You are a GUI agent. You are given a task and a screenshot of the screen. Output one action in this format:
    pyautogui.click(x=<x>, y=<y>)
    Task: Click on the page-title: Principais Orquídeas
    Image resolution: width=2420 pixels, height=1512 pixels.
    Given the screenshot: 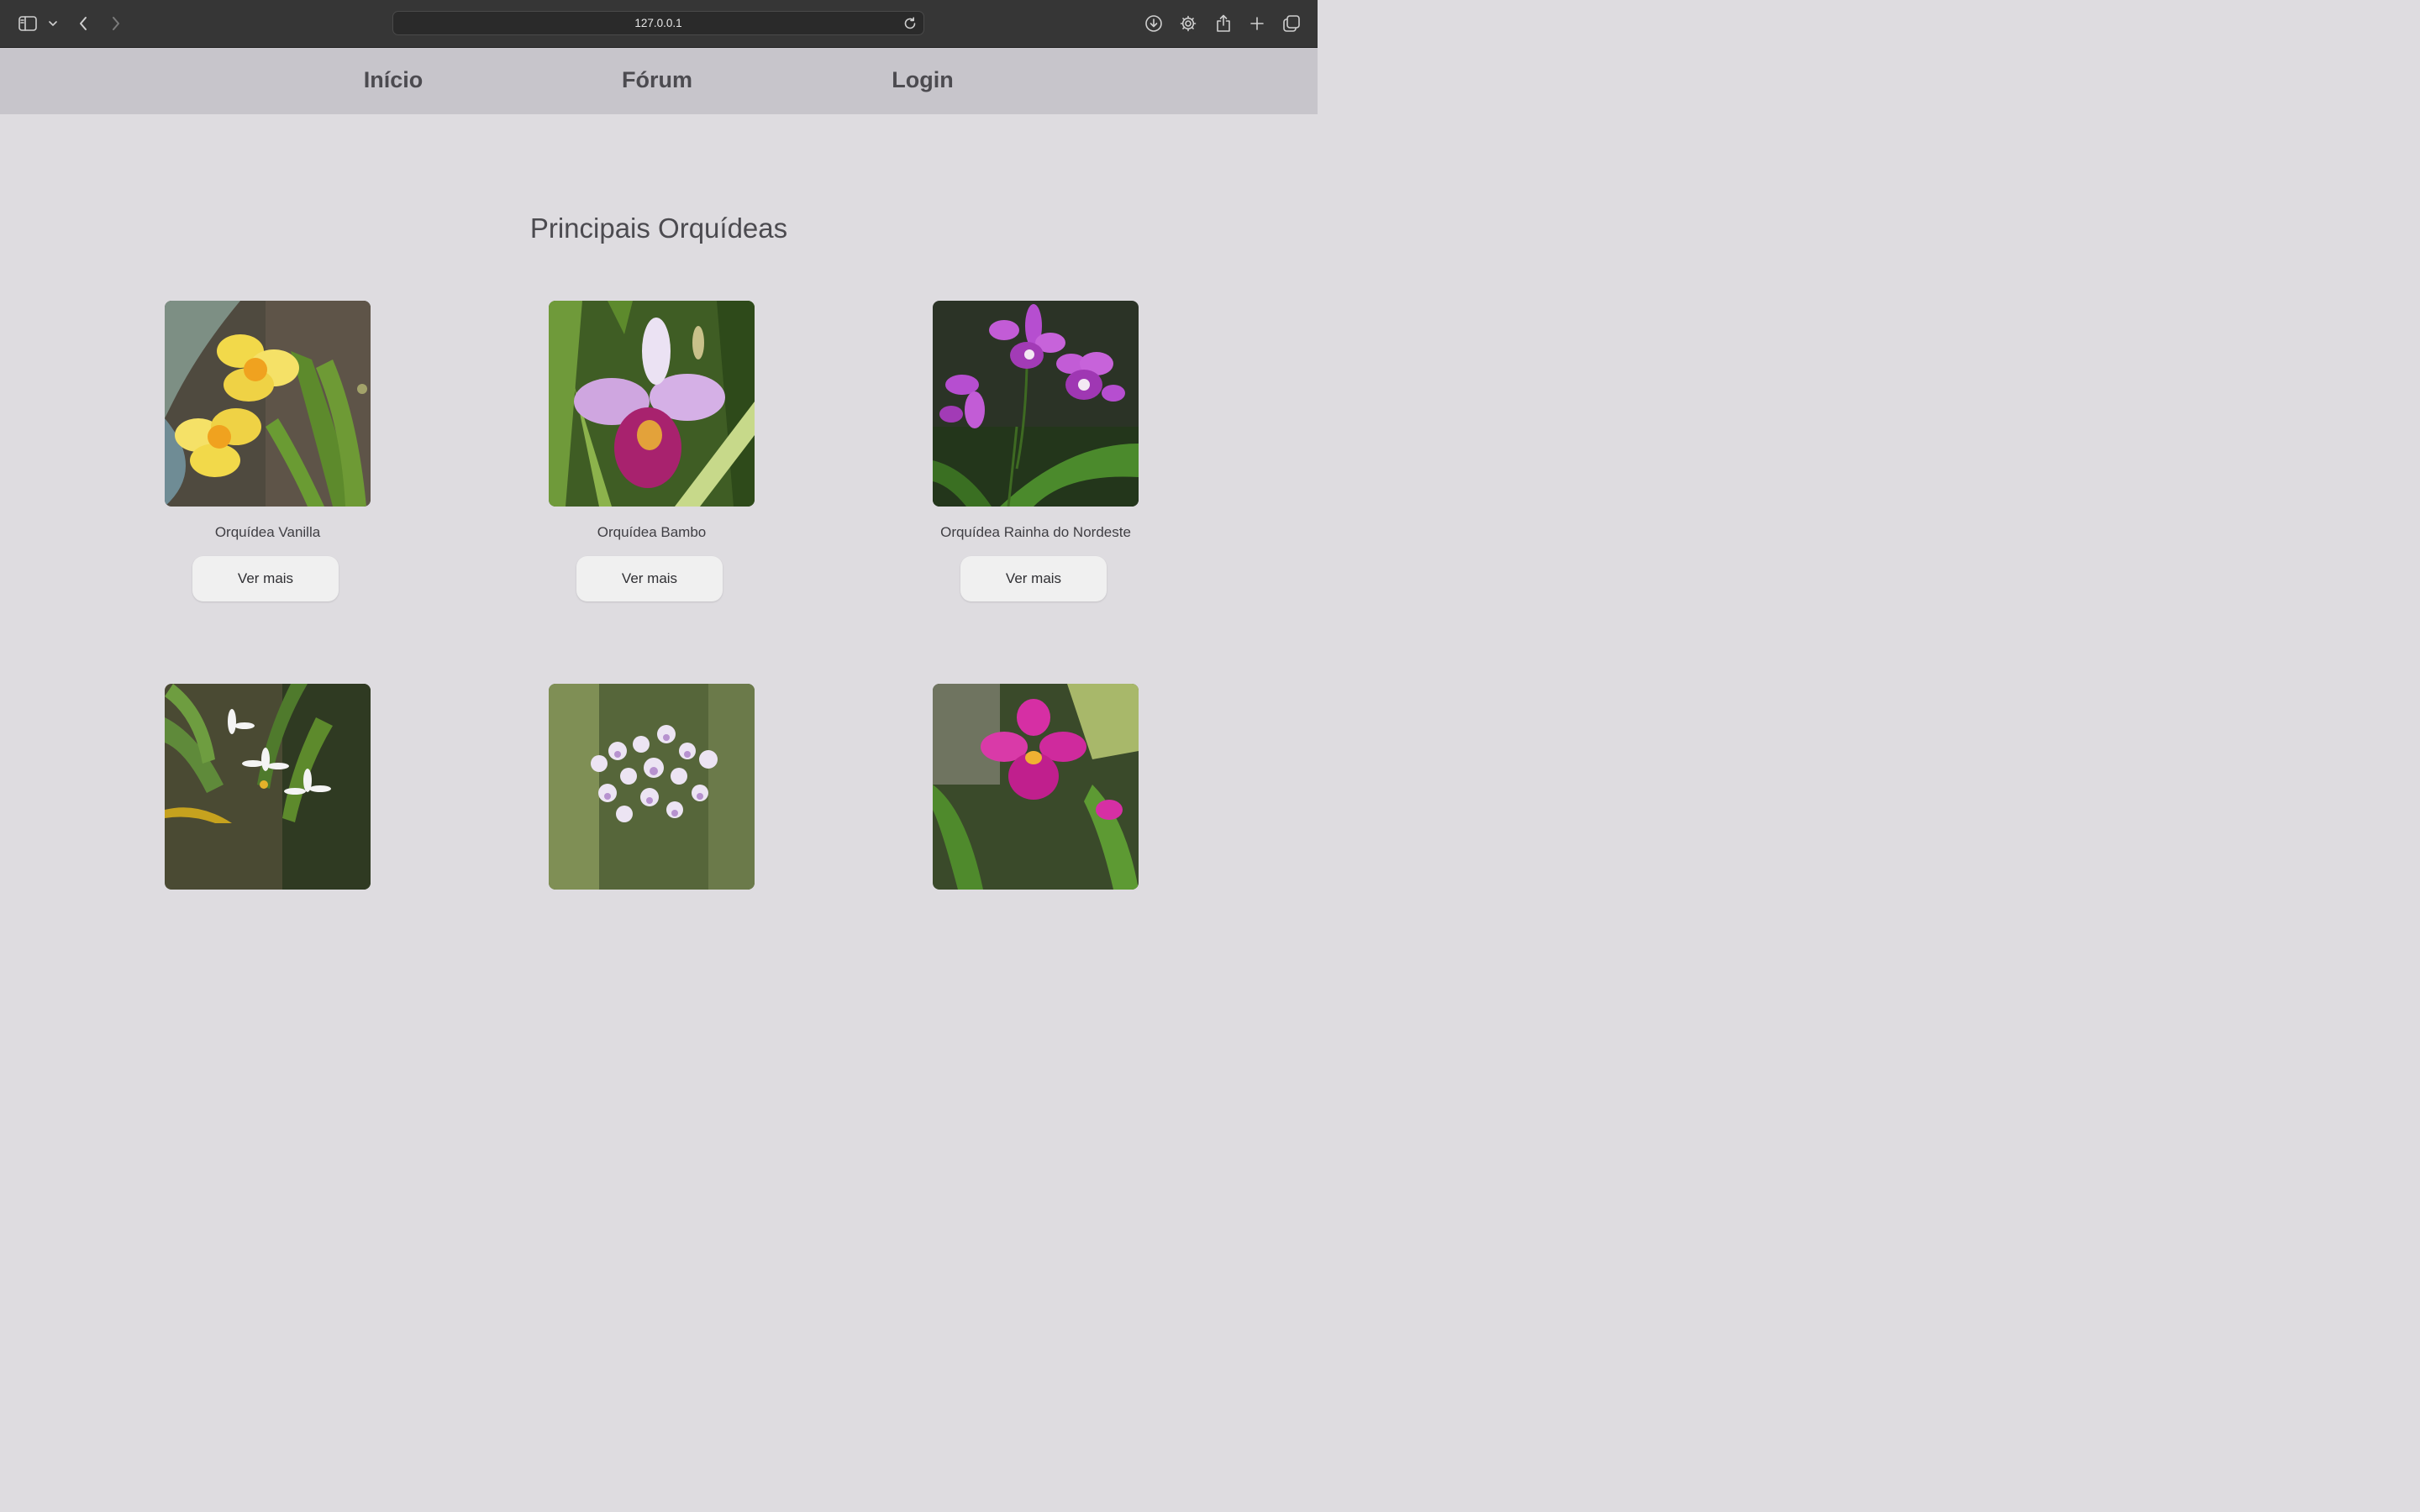 What is the action you would take?
    pyautogui.click(x=658, y=228)
    